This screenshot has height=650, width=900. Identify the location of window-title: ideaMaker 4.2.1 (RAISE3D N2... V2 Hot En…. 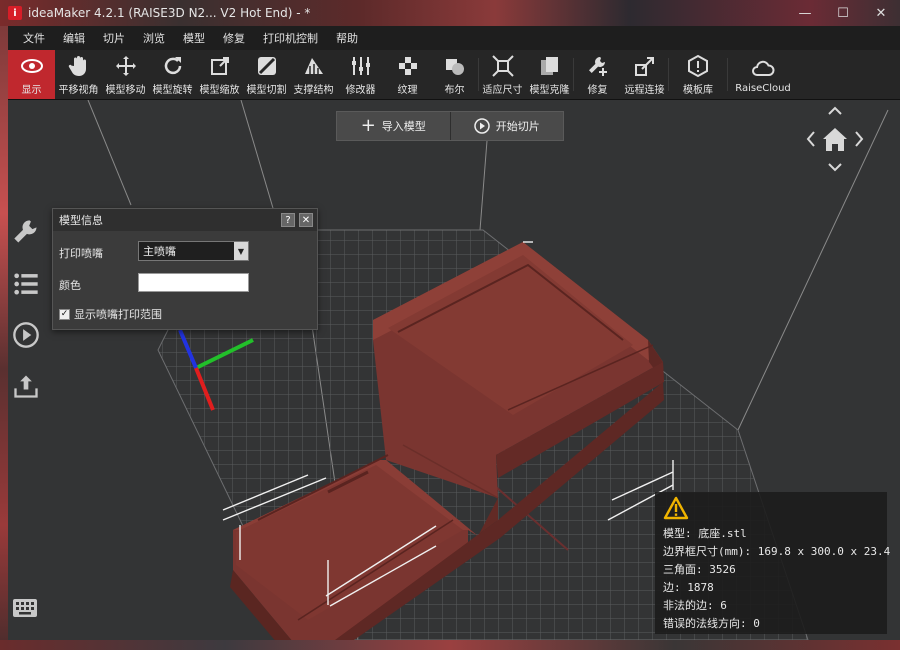
(169, 13).